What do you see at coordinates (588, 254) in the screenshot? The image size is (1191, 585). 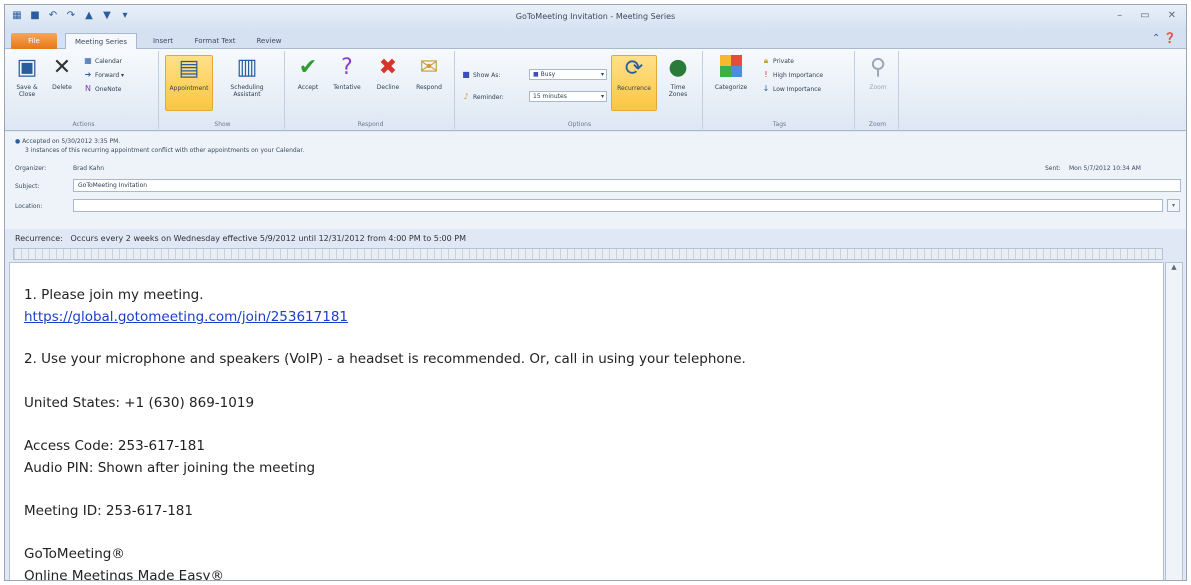 I see `ruler` at bounding box center [588, 254].